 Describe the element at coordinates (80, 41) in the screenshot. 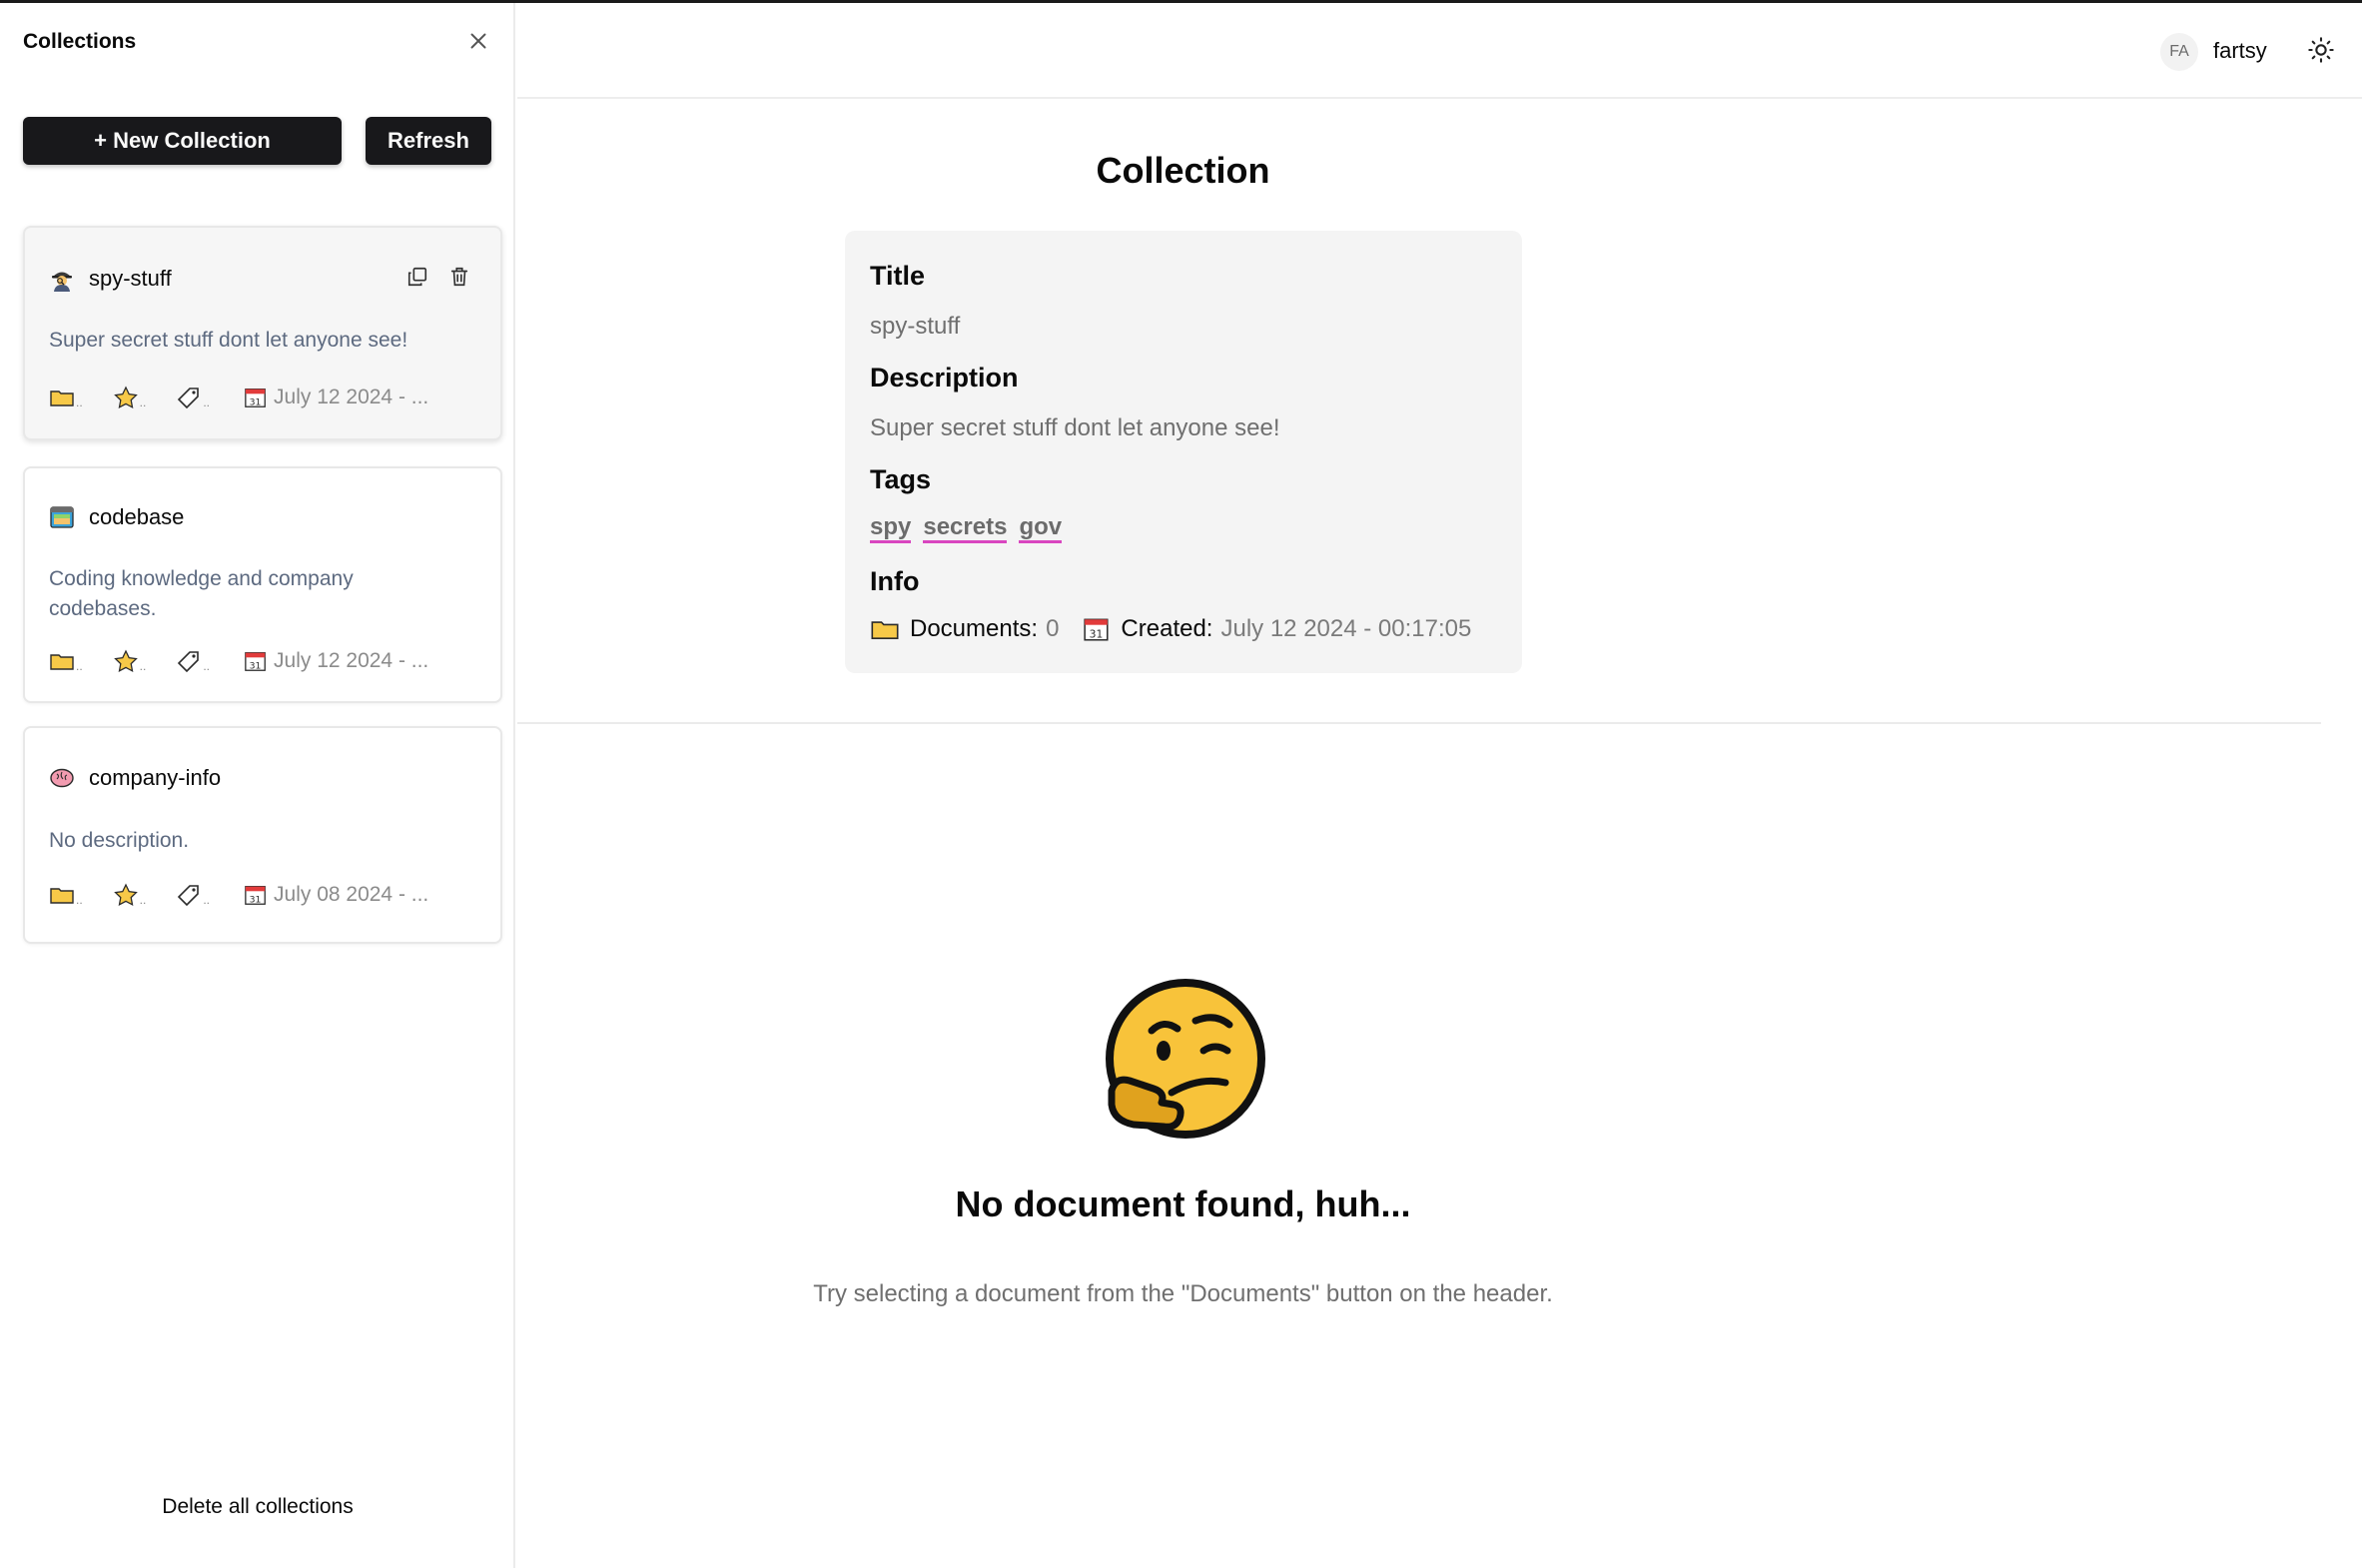

I see `sidebar-title: Collections` at that location.